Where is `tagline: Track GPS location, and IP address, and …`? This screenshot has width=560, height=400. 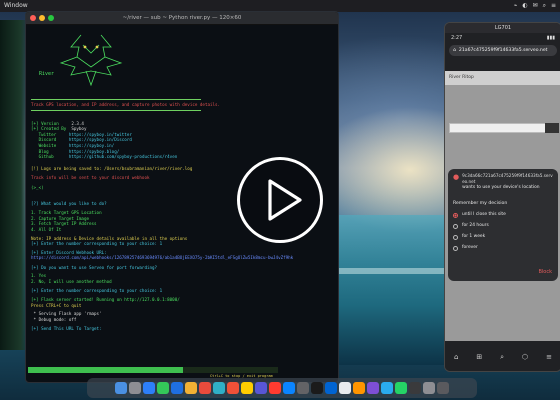 tagline: Track GPS location, and IP address, and … is located at coordinates (126, 104).